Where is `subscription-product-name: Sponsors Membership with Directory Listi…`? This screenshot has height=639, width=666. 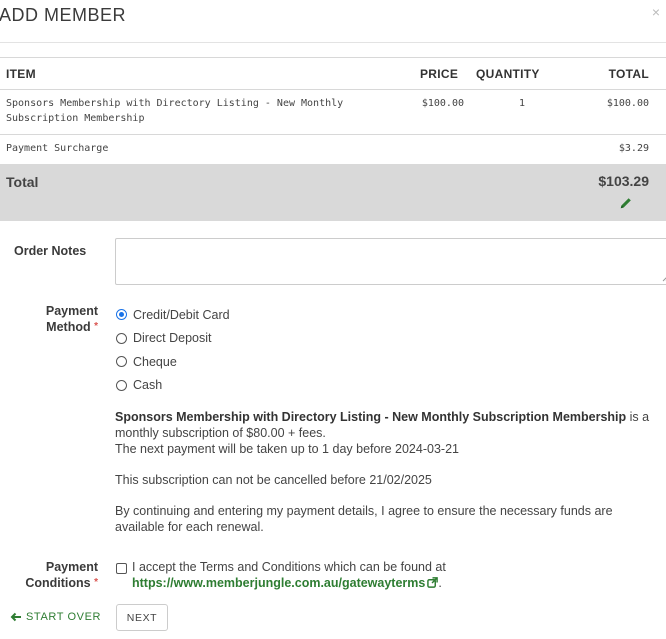
subscription-product-name: Sponsors Membership with Directory Listi… is located at coordinates (371, 417).